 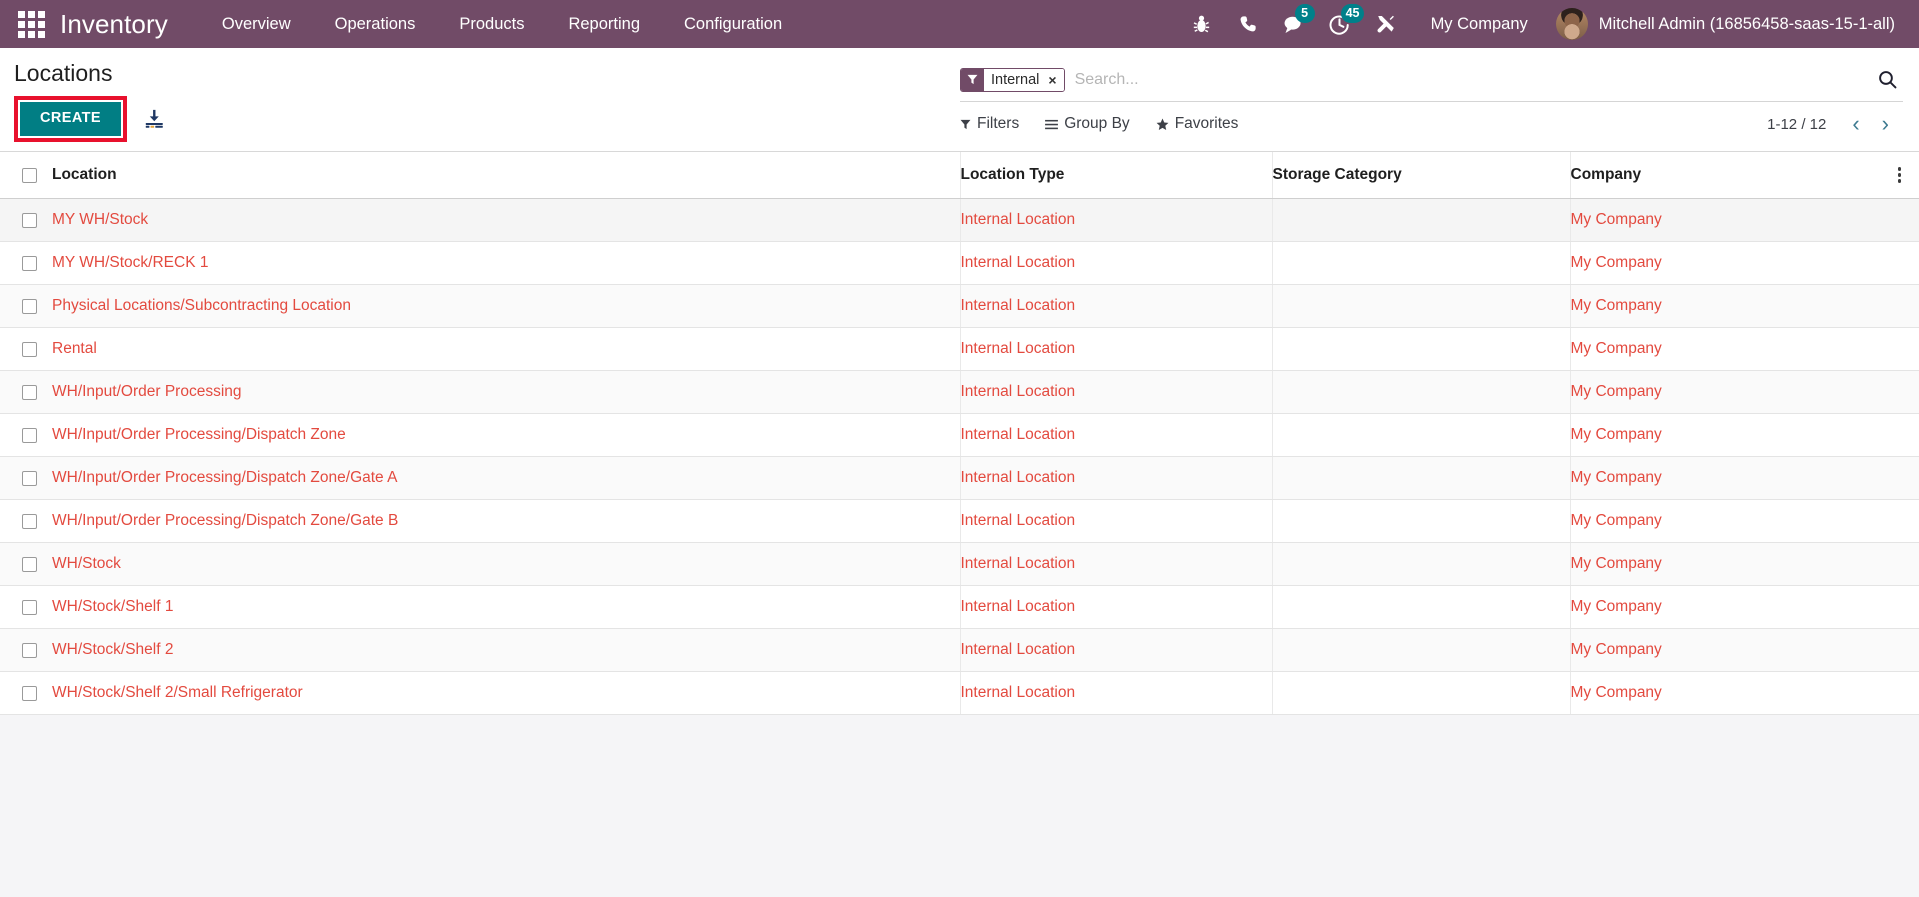 What do you see at coordinates (1885, 79) in the screenshot?
I see `magnifier-icon` at bounding box center [1885, 79].